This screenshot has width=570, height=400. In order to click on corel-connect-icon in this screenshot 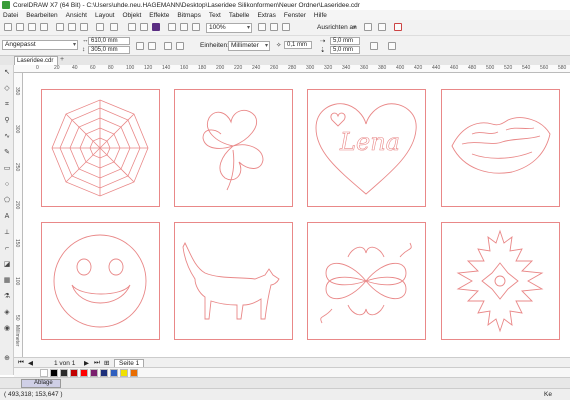, I will do `click(156, 27)`.